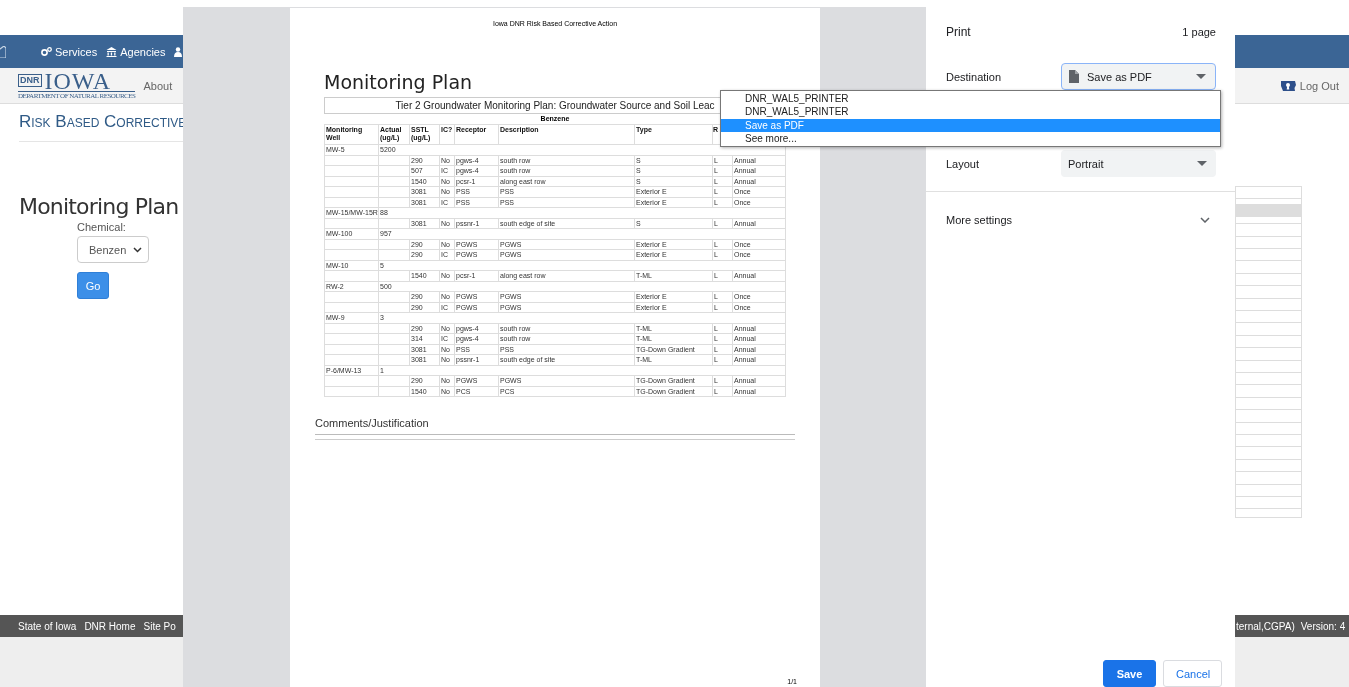 This screenshot has height=687, width=1349. I want to click on home-icon, so click(3, 51).